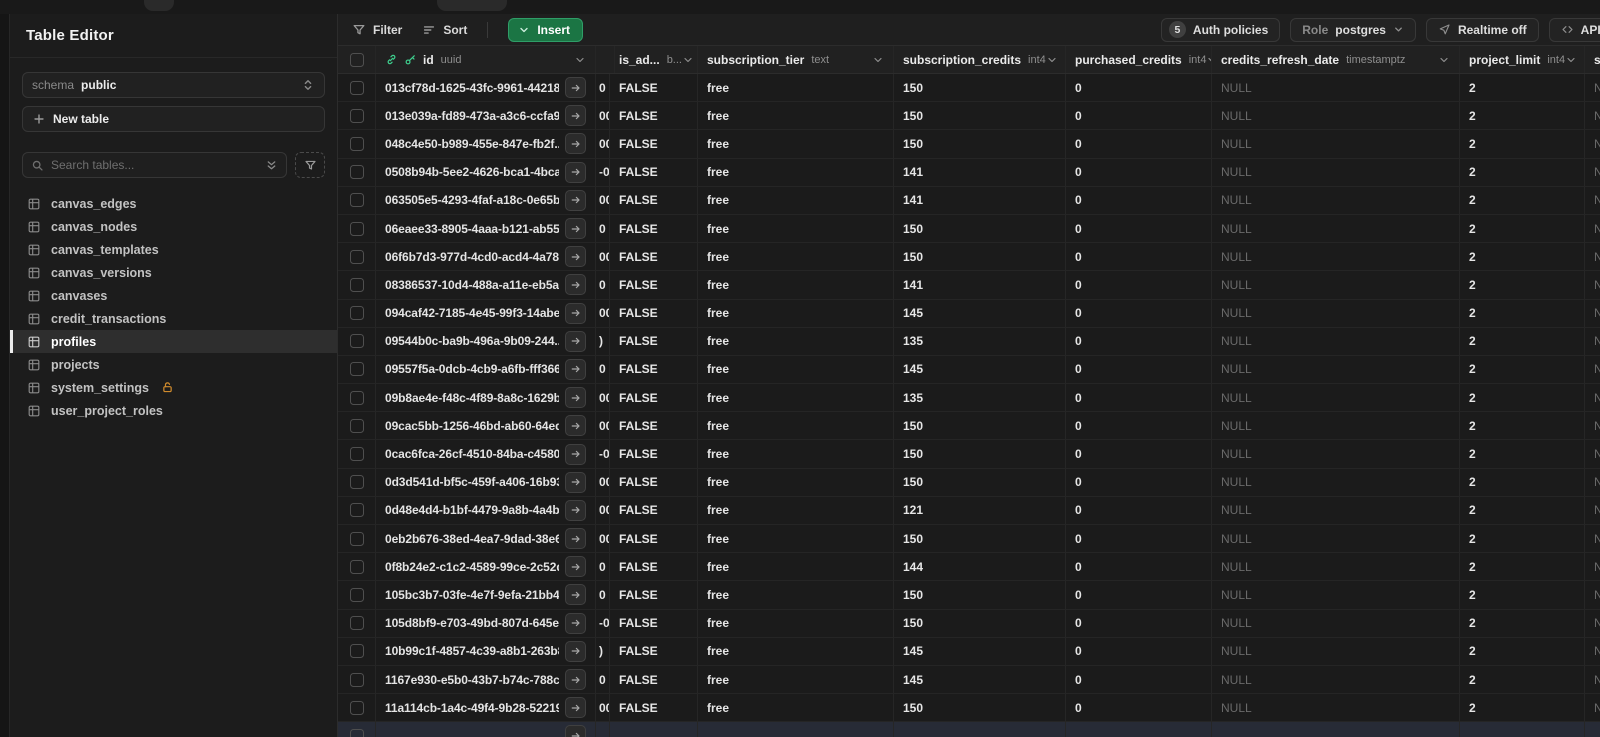  Describe the element at coordinates (486, 59) in the screenshot. I see `column-header-id: id uuid` at that location.